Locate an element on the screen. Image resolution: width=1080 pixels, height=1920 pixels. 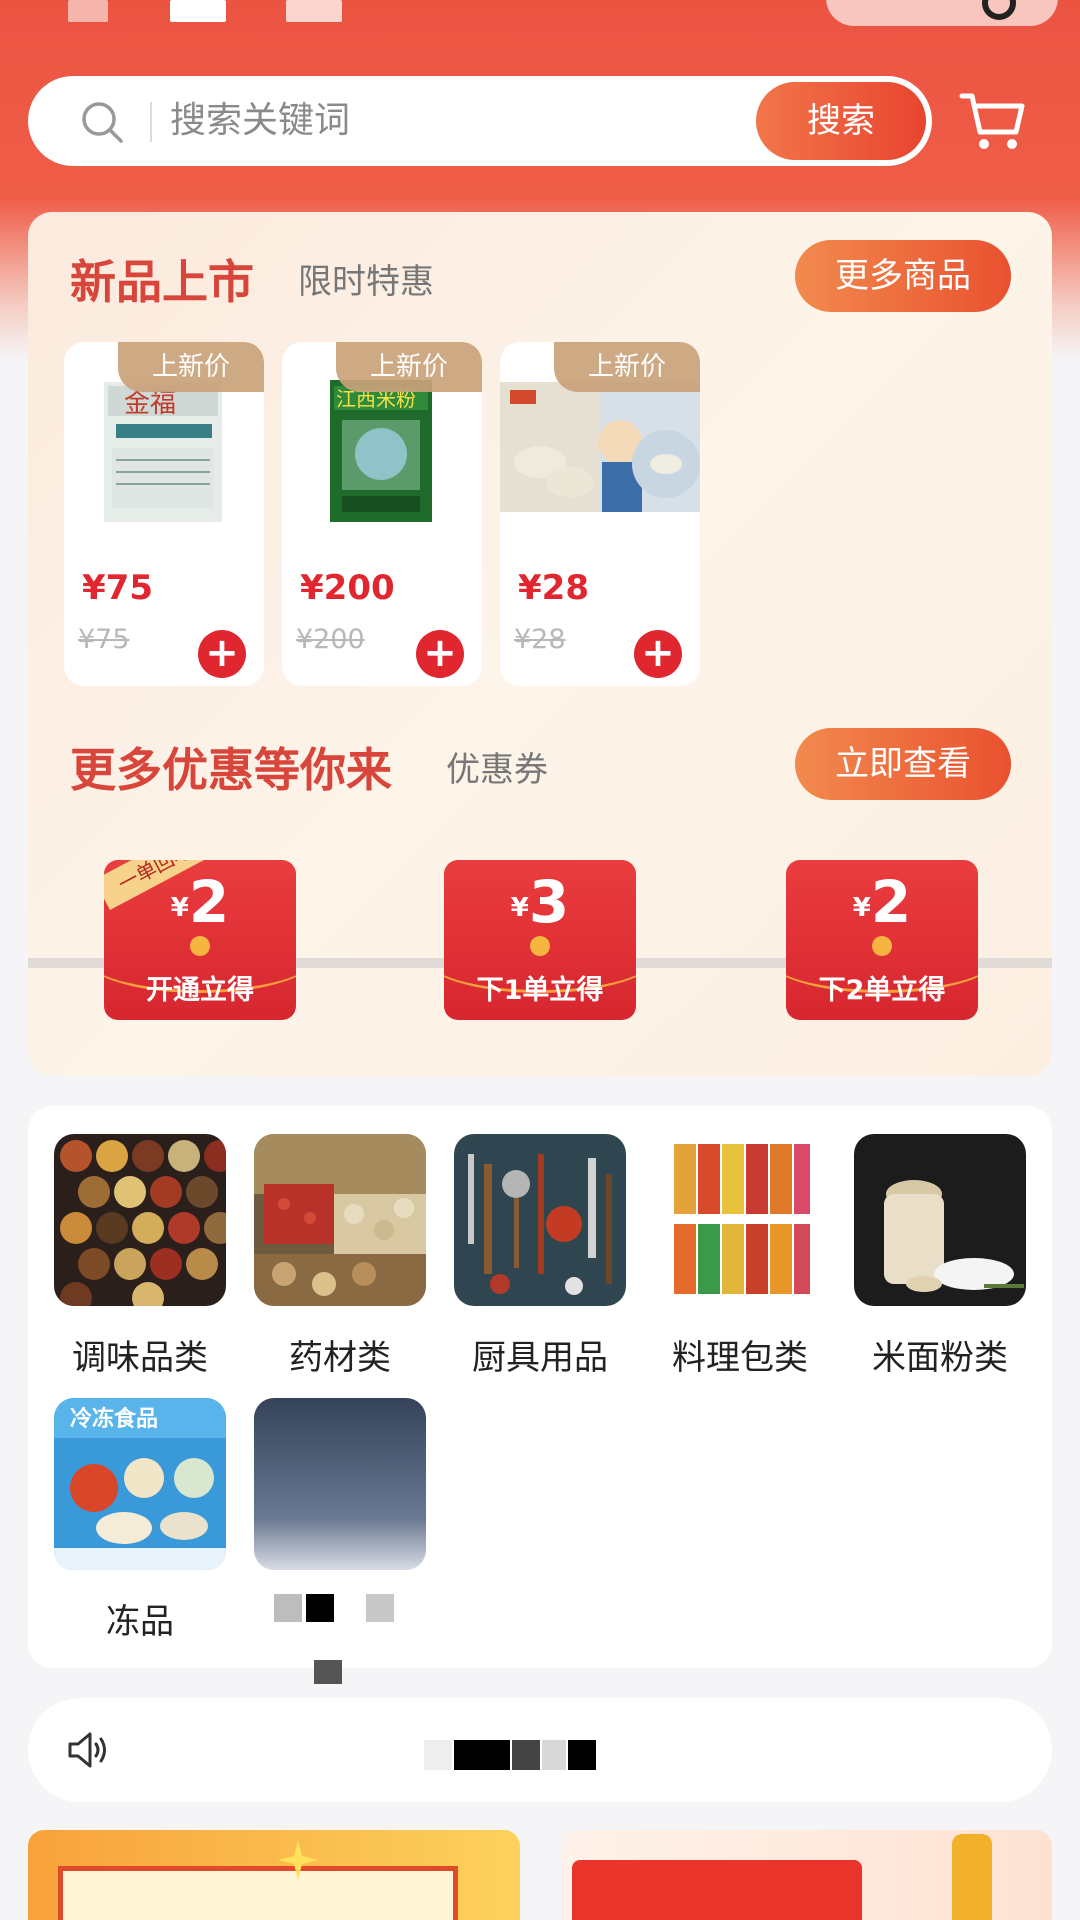
coupon-item: ¥3 下1单立得 is located at coordinates (540, 940).